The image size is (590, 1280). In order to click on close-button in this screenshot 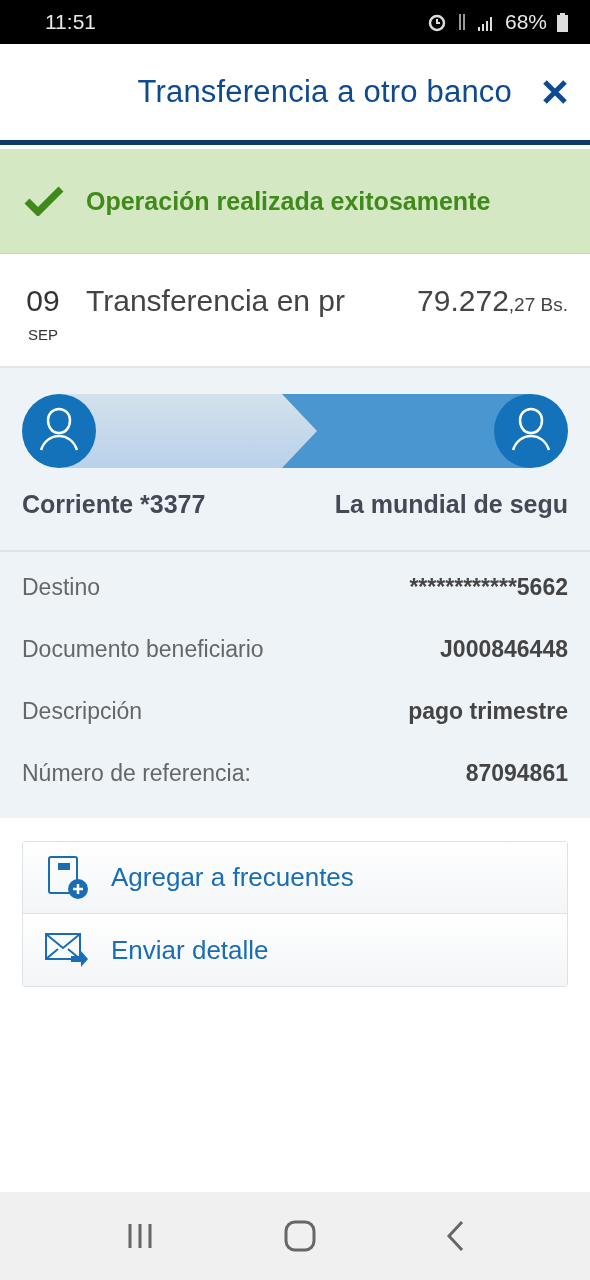, I will do `click(555, 92)`.